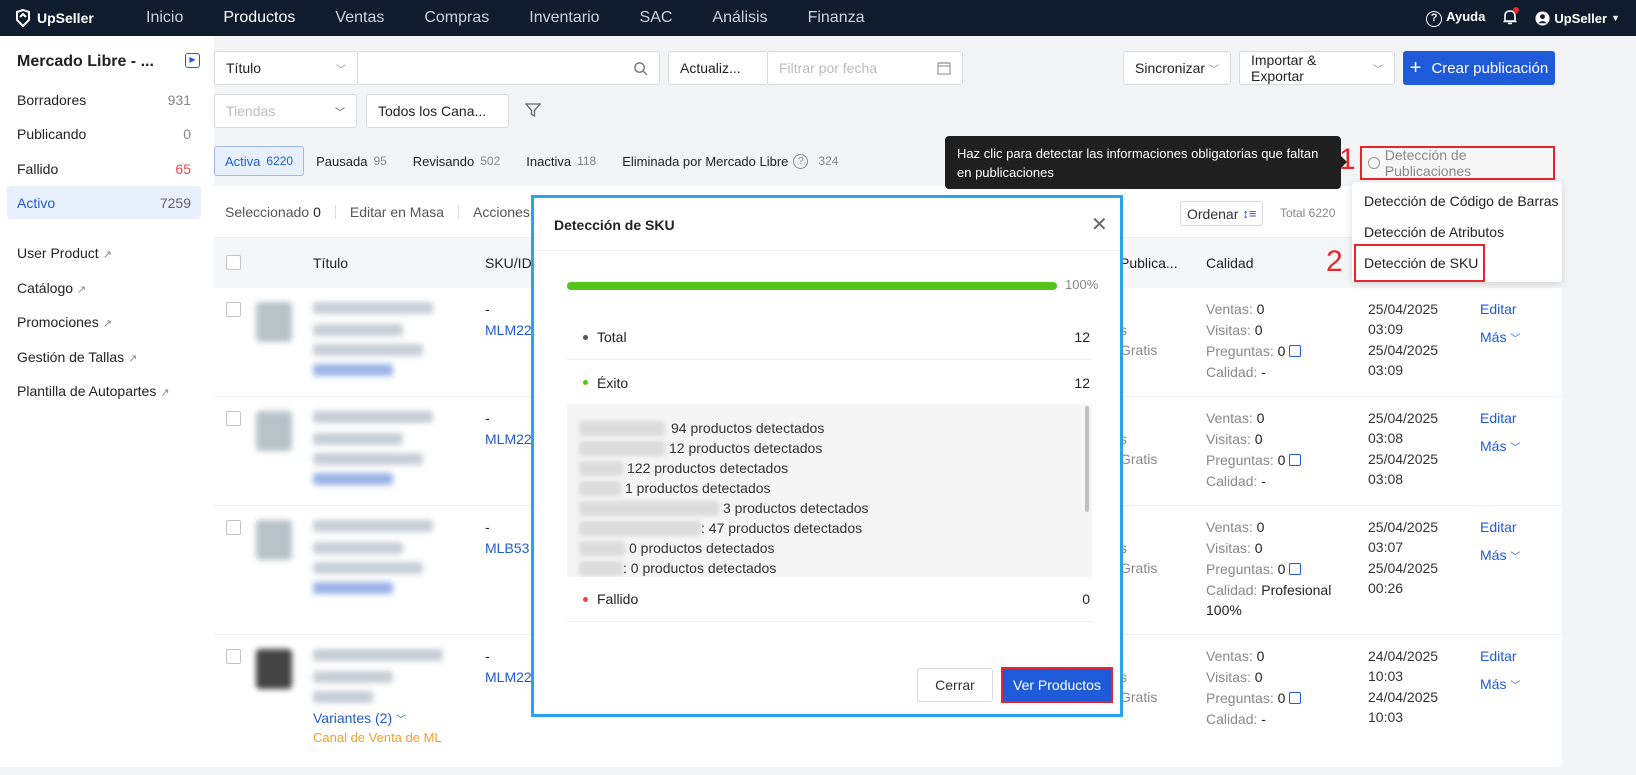 The image size is (1636, 775). I want to click on sidebar-item-activo: Activo 7259, so click(104, 202).